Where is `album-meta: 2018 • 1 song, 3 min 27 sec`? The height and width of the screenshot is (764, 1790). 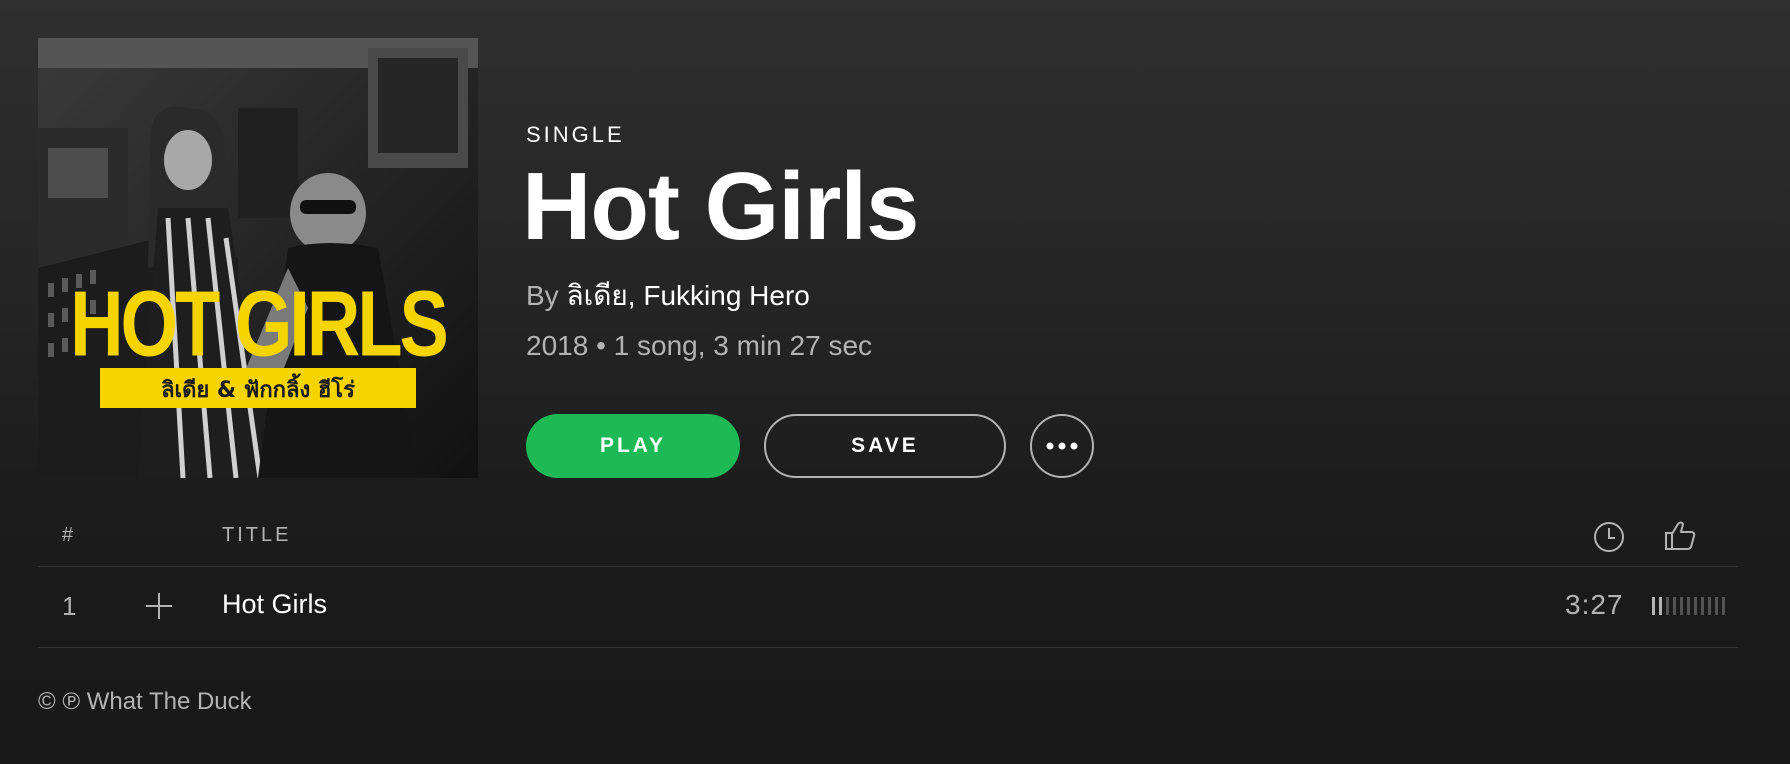 album-meta: 2018 • 1 song, 3 min 27 sec is located at coordinates (1126, 346).